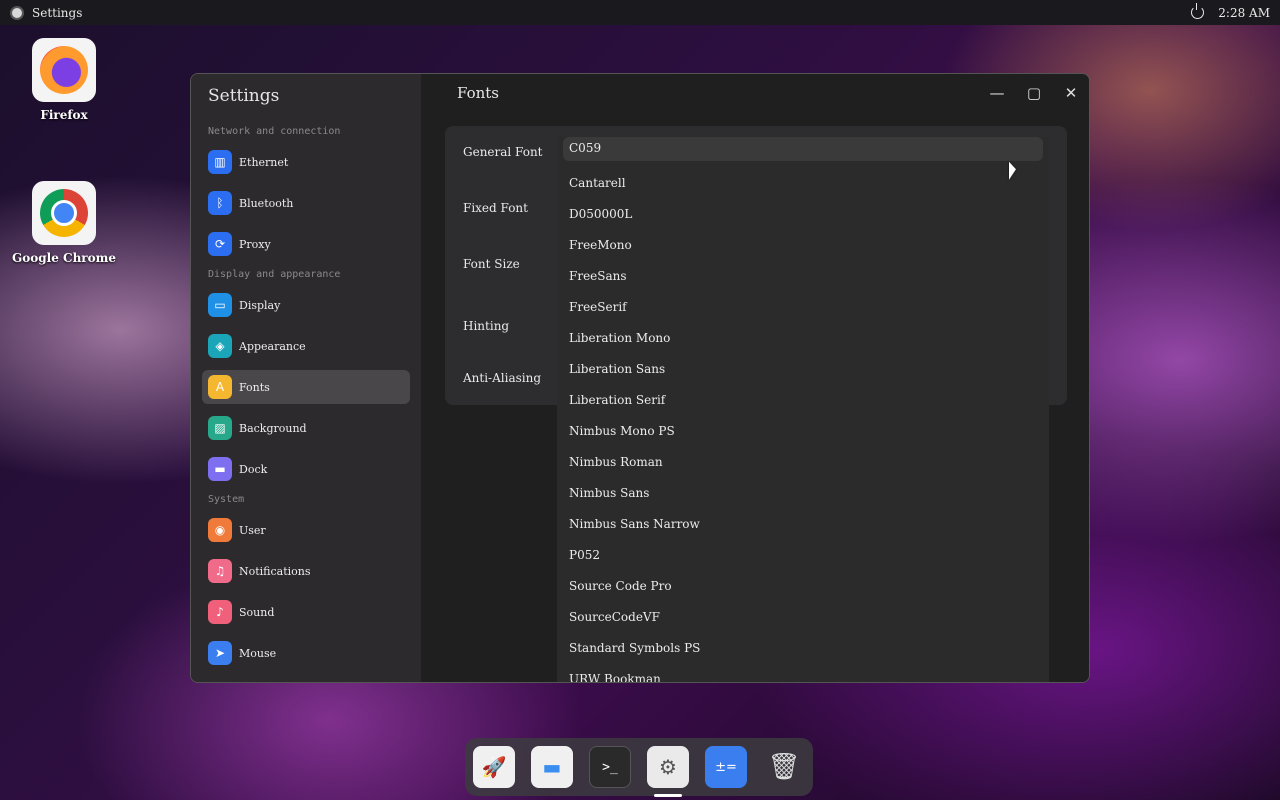 This screenshot has height=800, width=1280. I want to click on sidebar-item-dock: ▬ Dock, so click(306, 469).